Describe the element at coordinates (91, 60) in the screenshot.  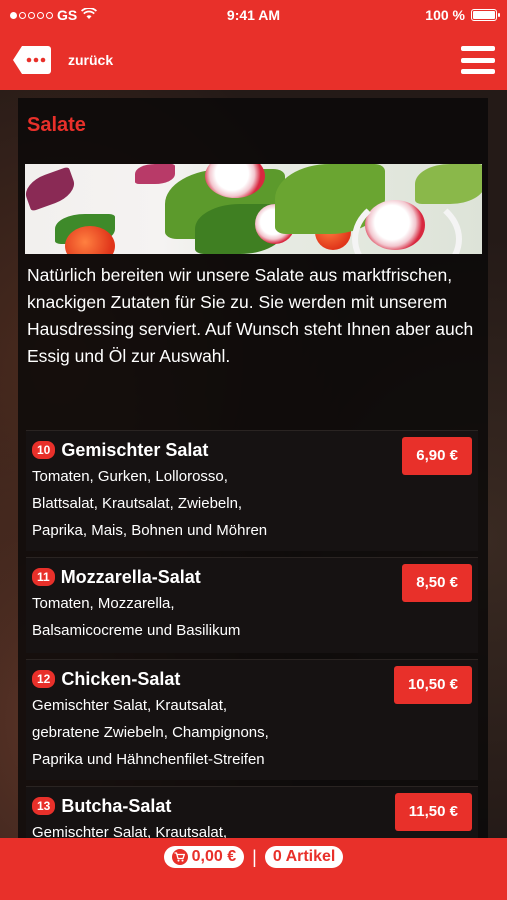
I see `back-label: zurück` at that location.